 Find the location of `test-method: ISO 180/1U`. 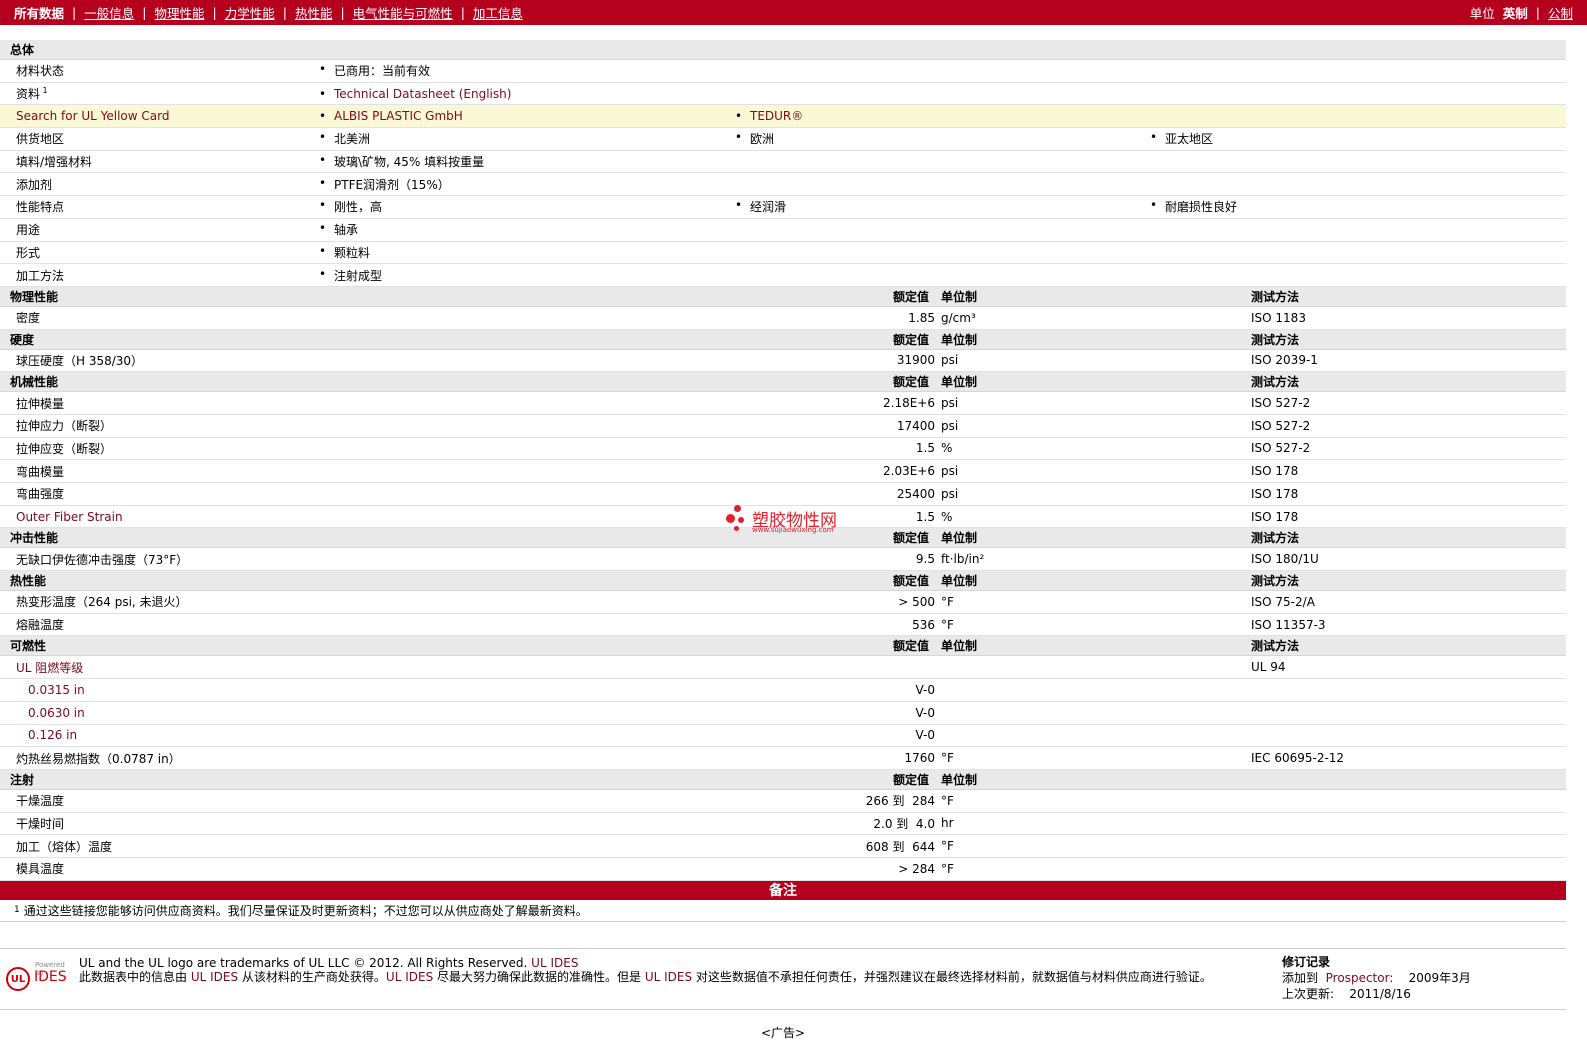

test-method: ISO 180/1U is located at coordinates (1285, 559).